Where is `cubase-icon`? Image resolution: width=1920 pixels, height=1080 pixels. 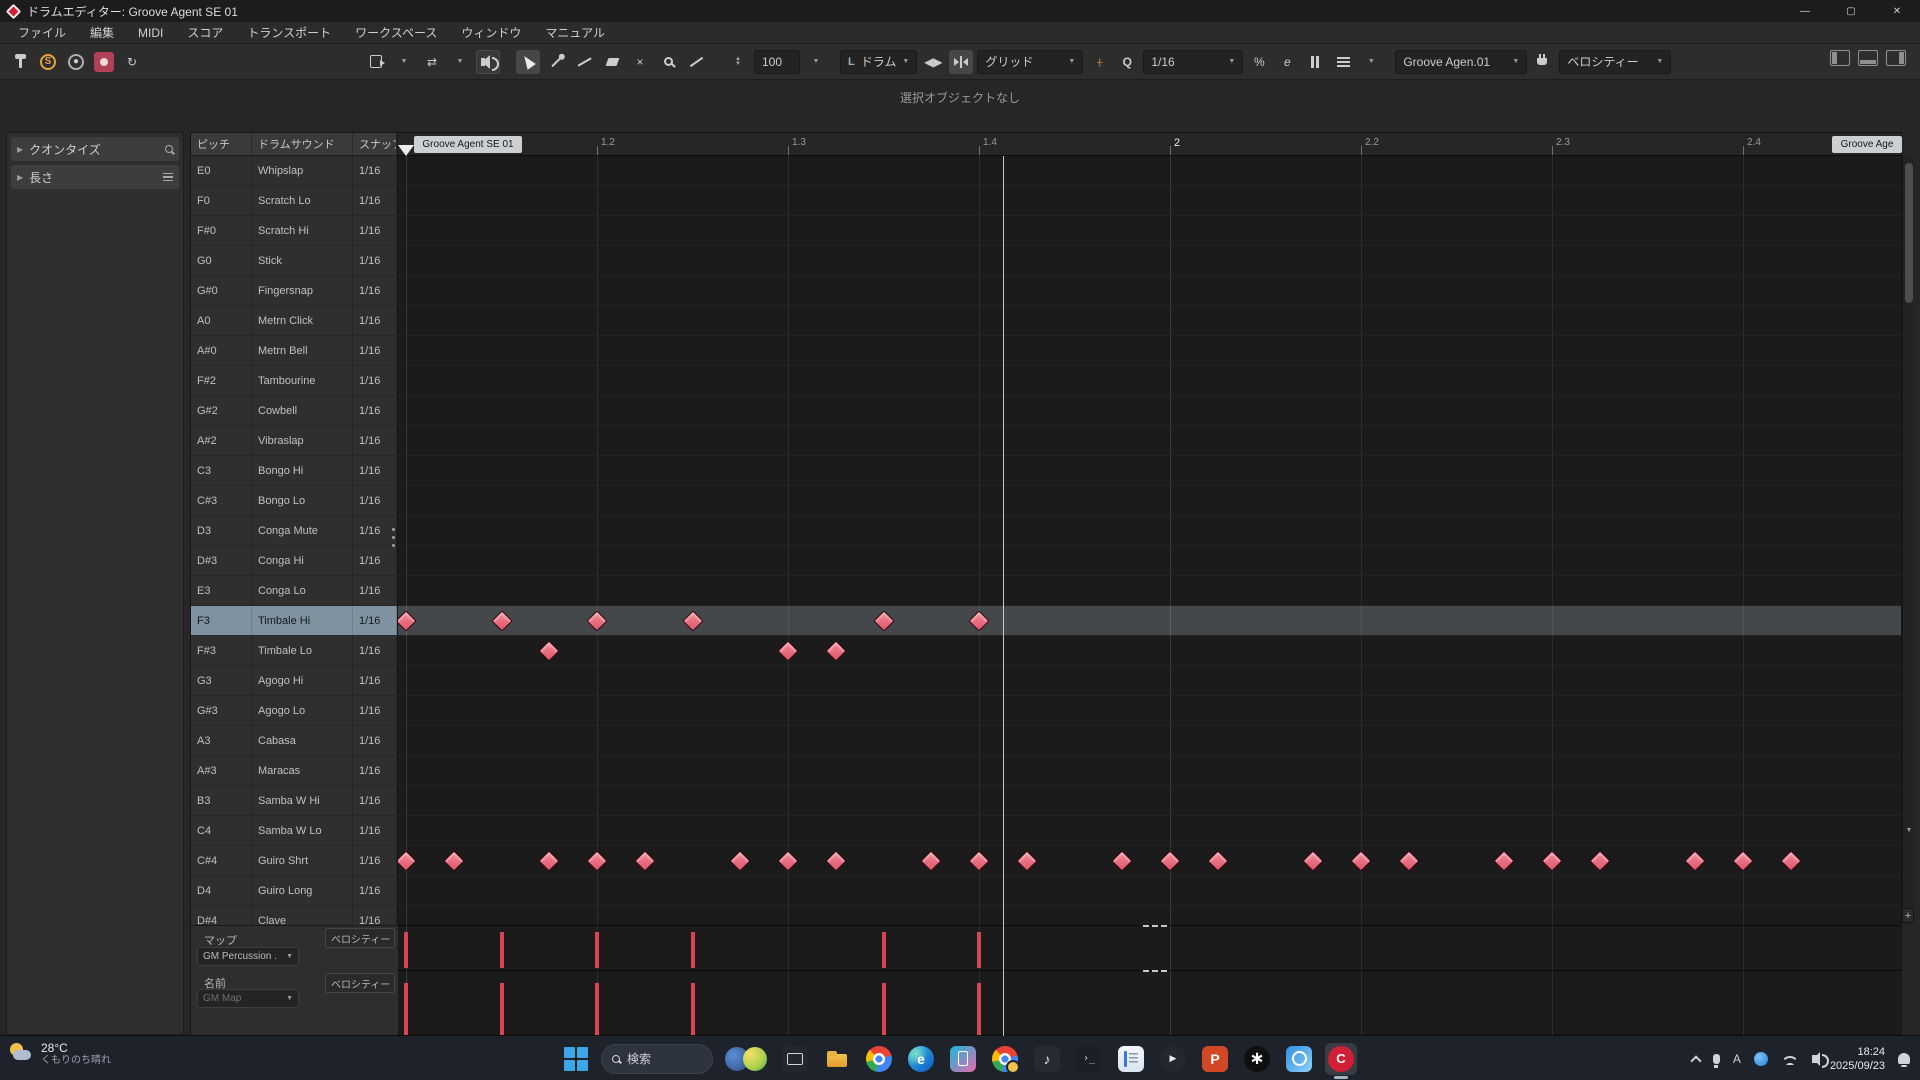
cubase-icon is located at coordinates (1341, 1058).